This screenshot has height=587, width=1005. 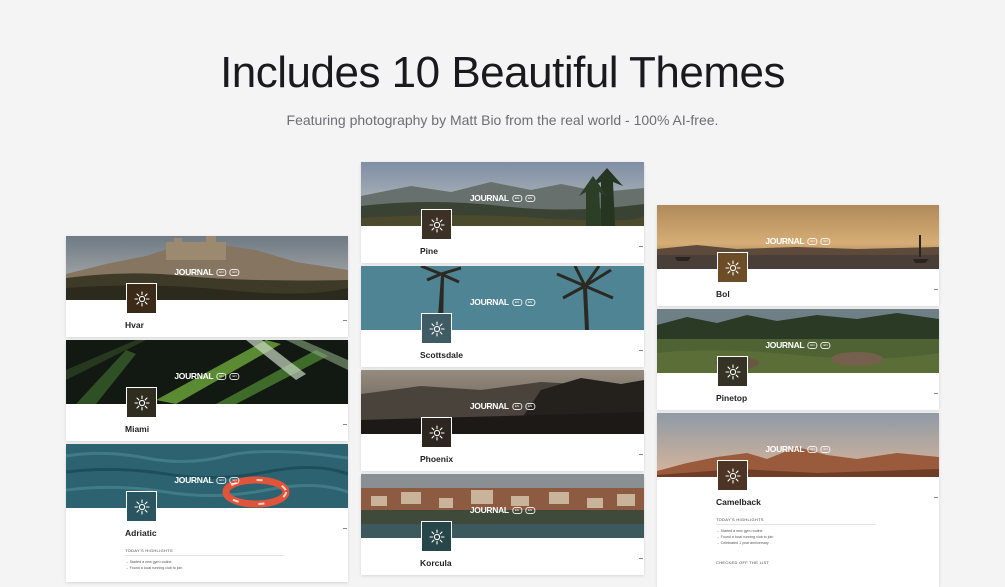 I want to click on theme-name: Camelback, so click(x=738, y=502).